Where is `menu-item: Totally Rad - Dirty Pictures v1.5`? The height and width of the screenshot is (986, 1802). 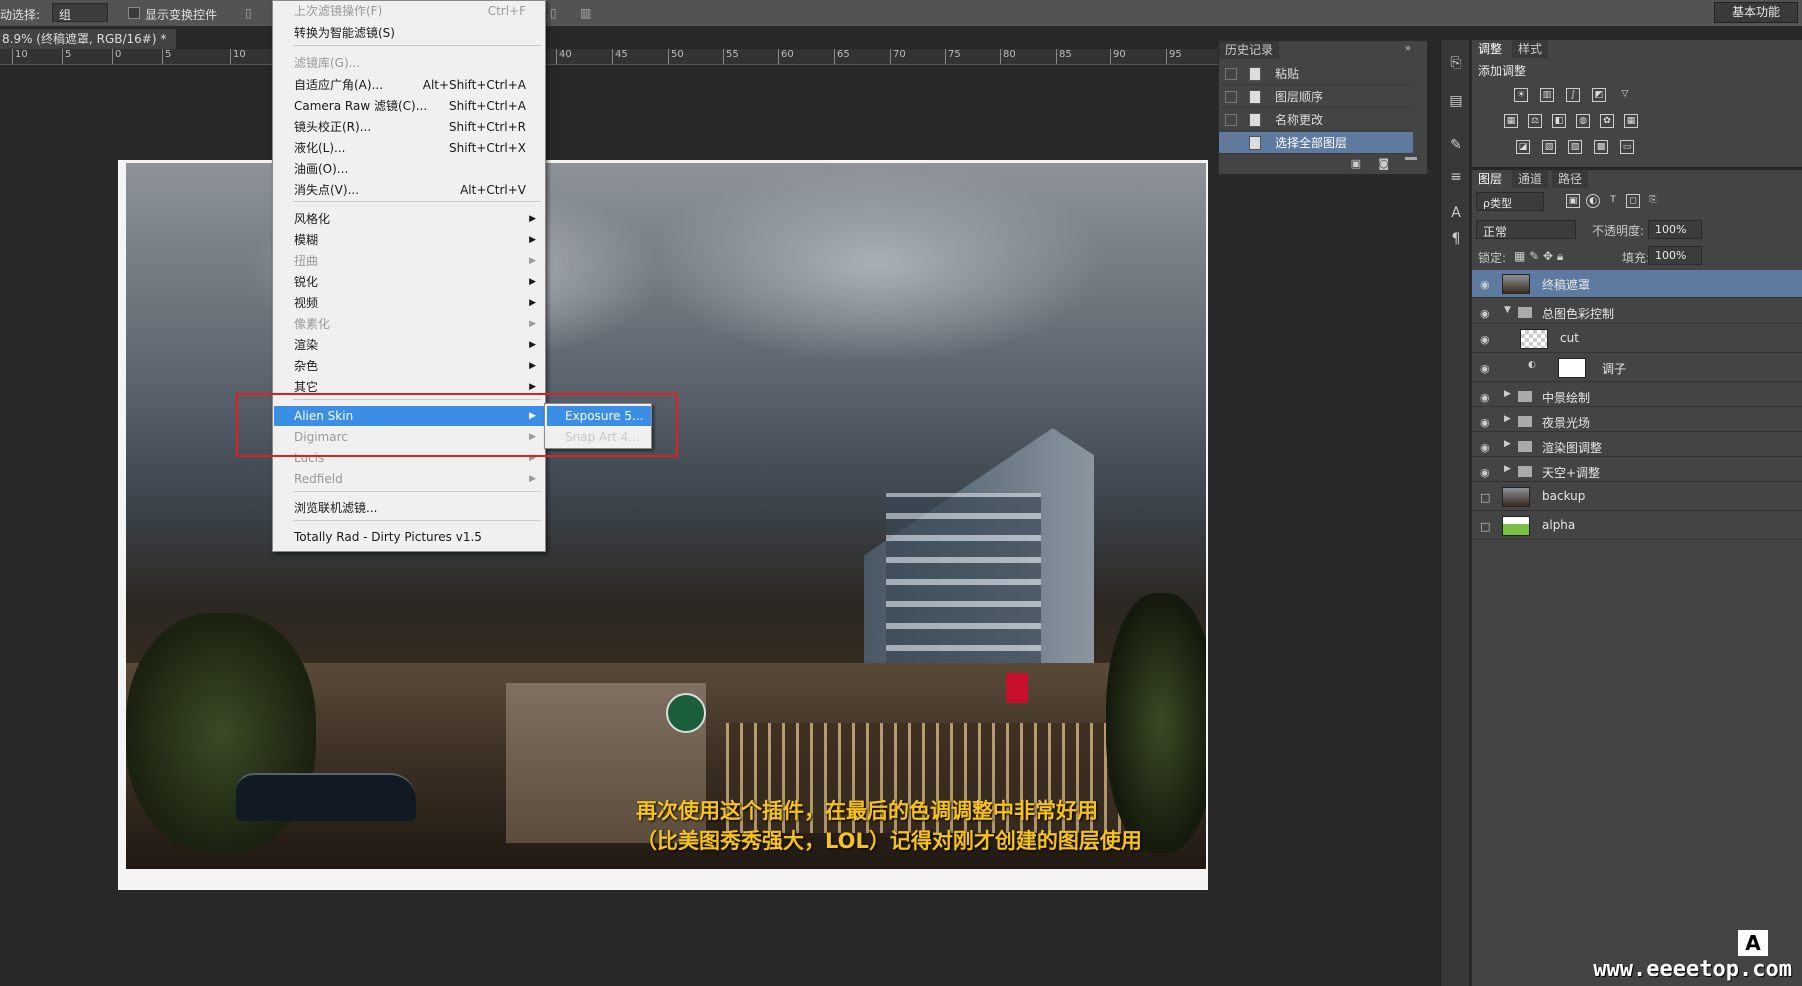 menu-item: Totally Rad - Dirty Pictures v1.5 is located at coordinates (409, 537).